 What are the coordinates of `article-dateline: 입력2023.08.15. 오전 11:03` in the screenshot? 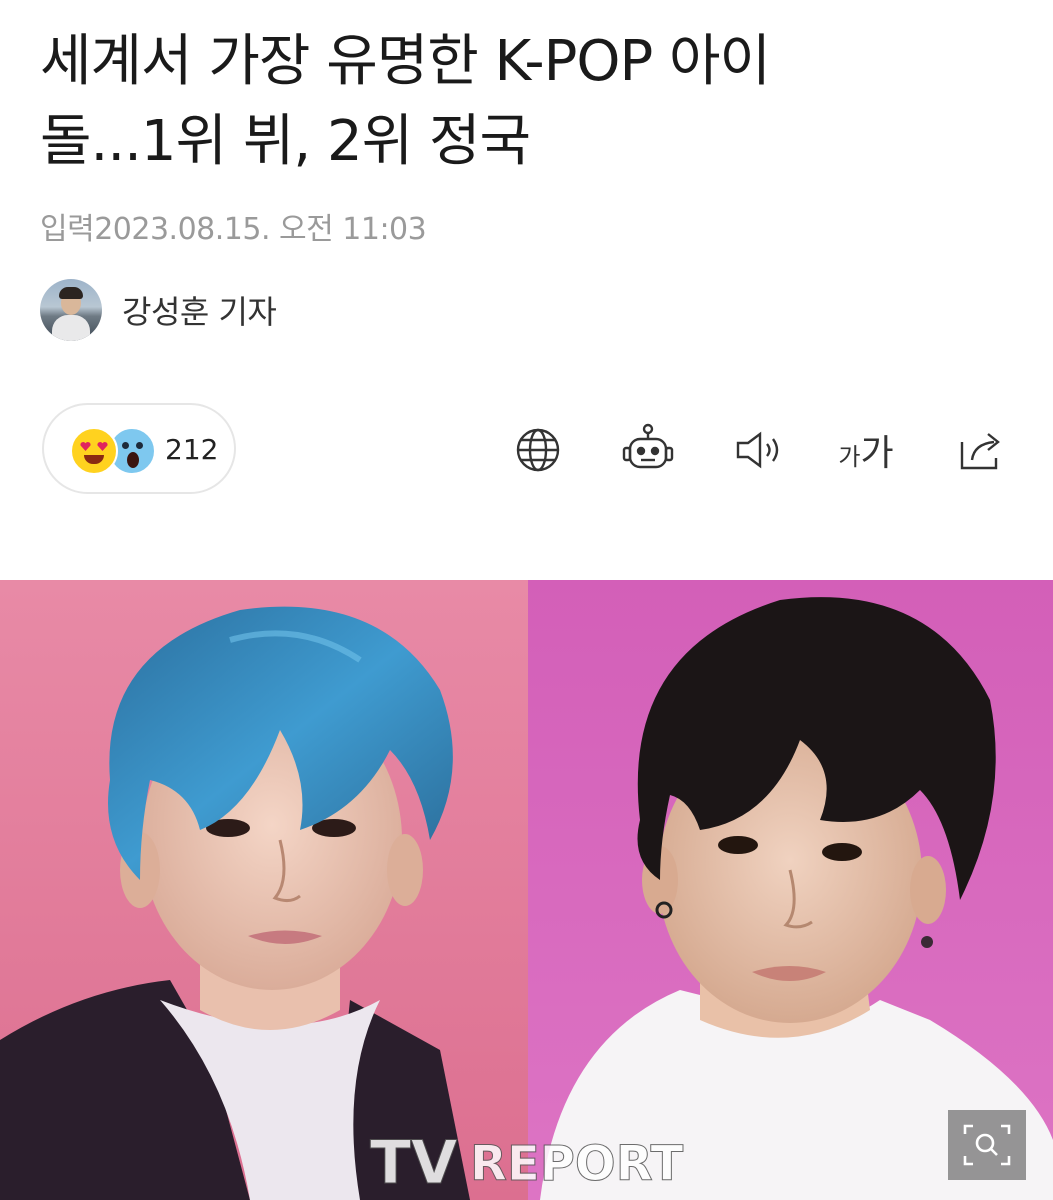 It's located at (233, 226).